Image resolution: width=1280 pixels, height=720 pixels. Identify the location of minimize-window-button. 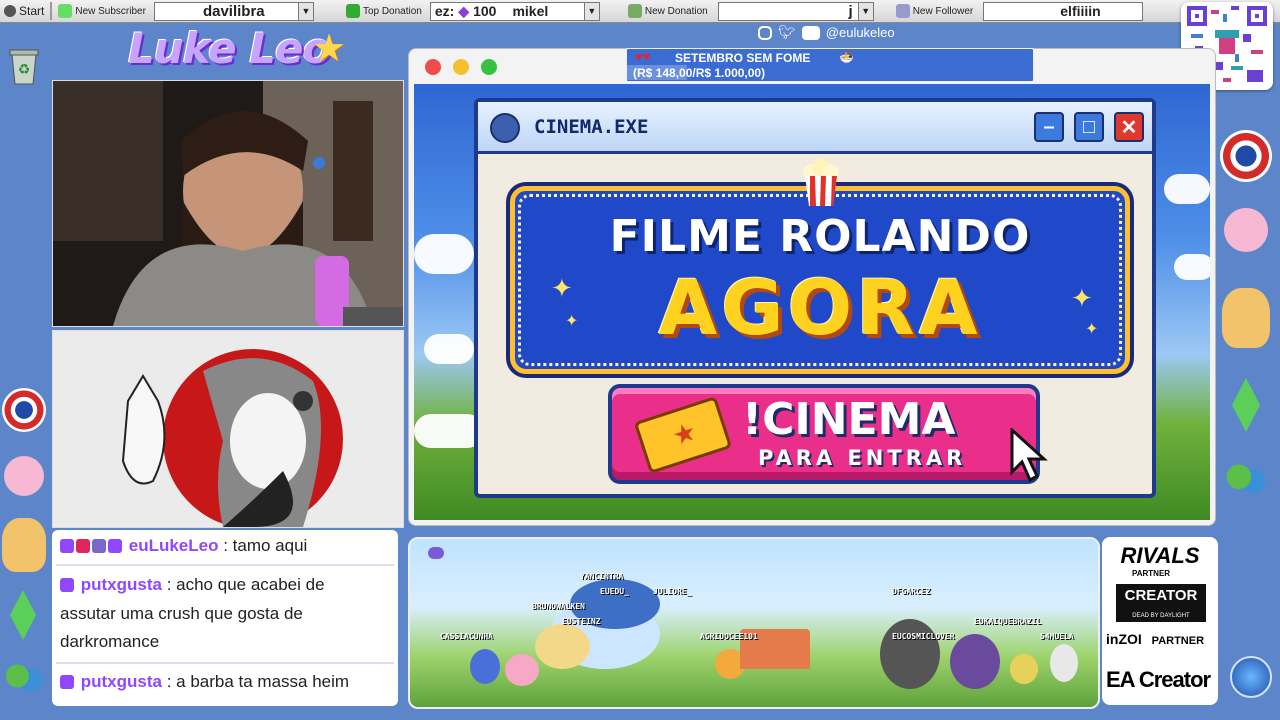
(461, 67).